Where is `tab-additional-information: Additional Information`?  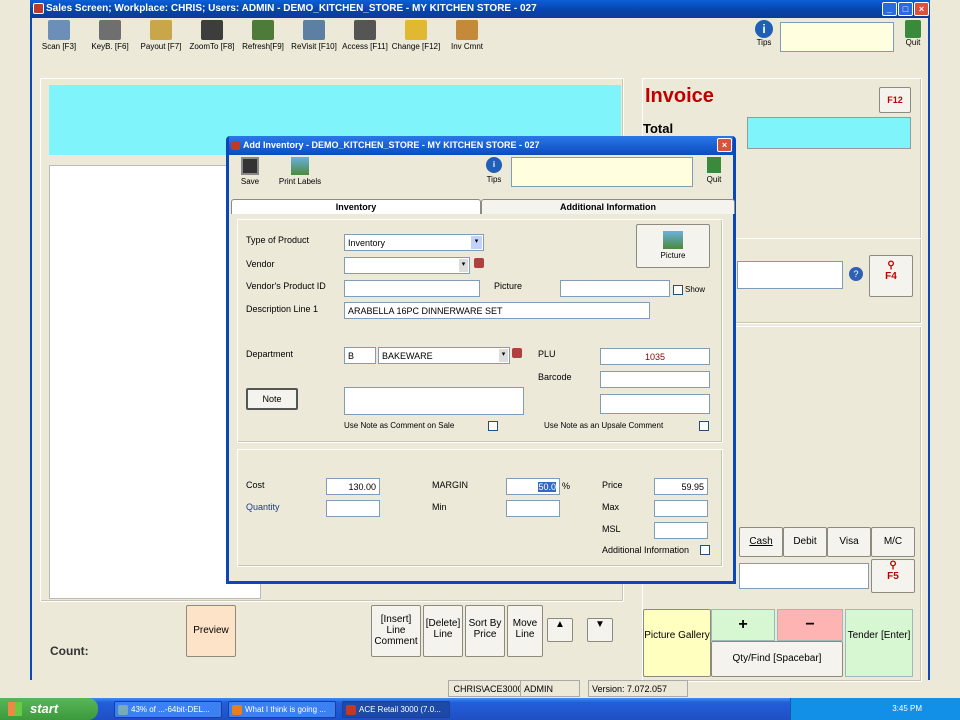 tab-additional-information: Additional Information is located at coordinates (608, 206).